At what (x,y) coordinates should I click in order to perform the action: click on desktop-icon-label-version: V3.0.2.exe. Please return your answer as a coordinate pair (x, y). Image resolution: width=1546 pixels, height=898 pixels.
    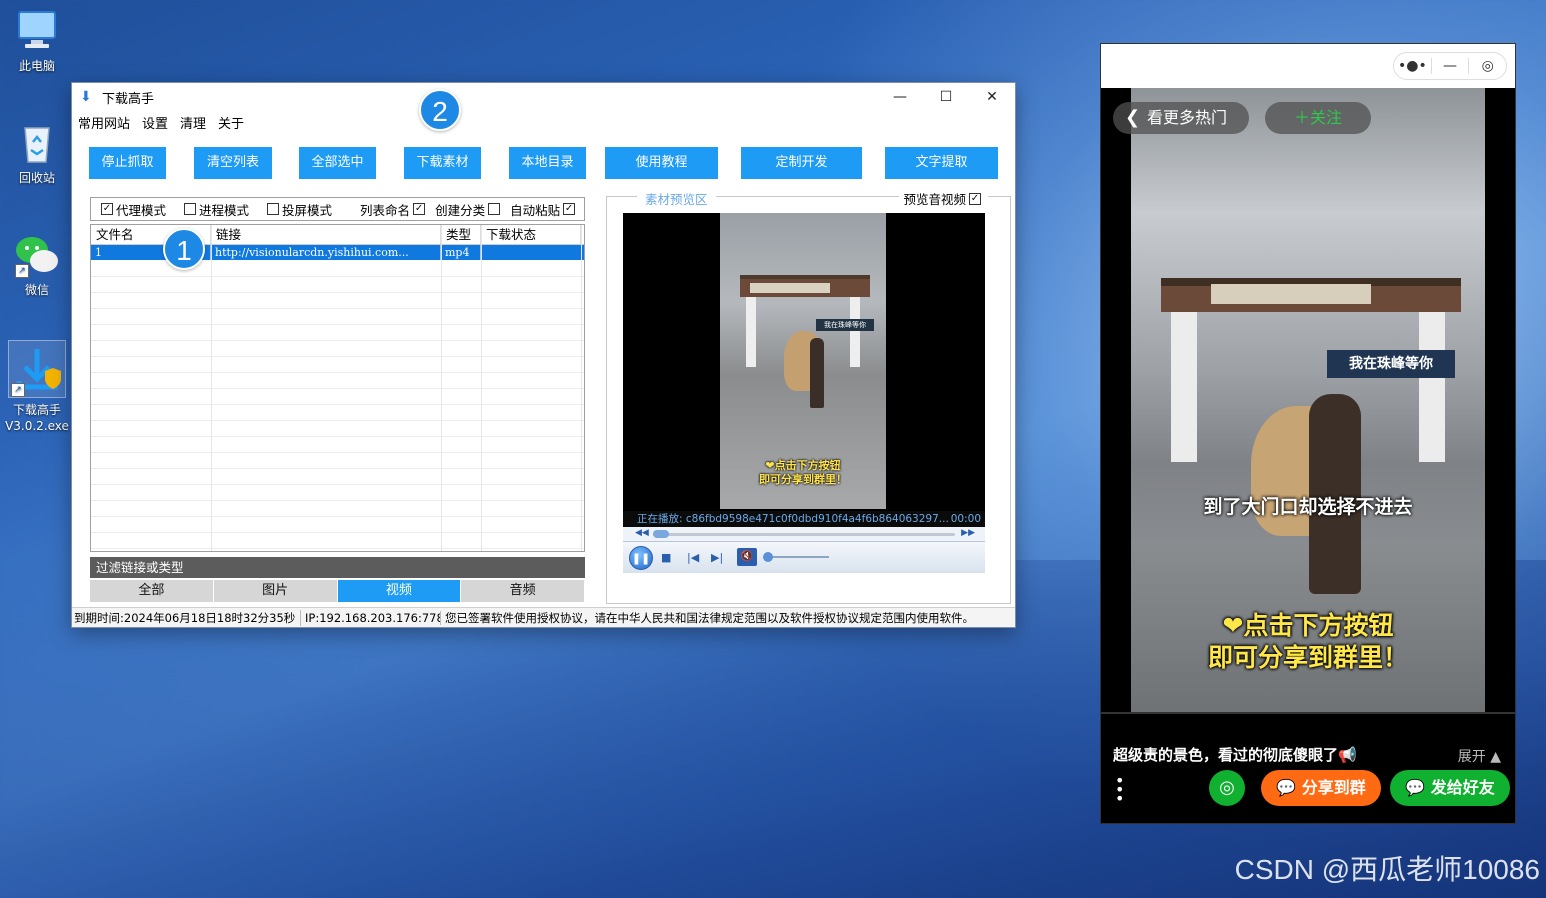
    Looking at the image, I should click on (37, 426).